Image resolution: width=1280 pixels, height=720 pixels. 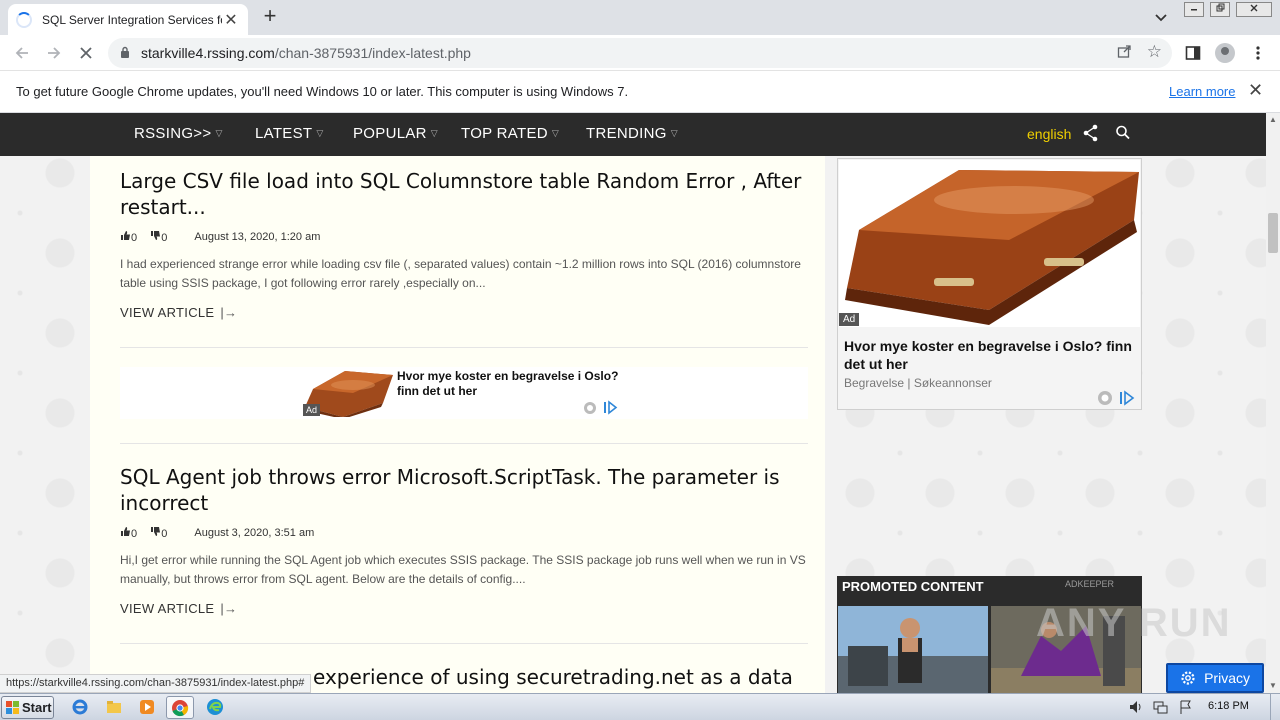 What do you see at coordinates (1134, 623) in the screenshot?
I see `watermark: ANY RUN` at bounding box center [1134, 623].